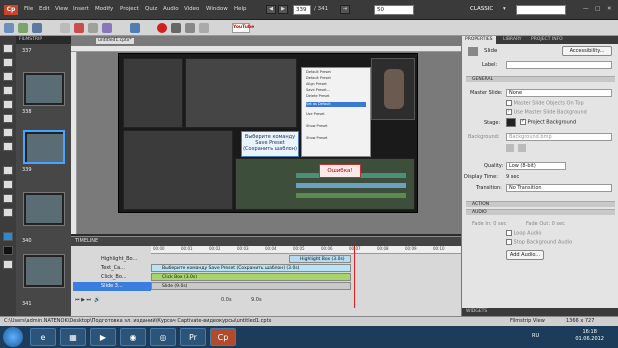 The height and width of the screenshot is (348, 618). I want to click on polygon-tool-icon, so click(8, 212).